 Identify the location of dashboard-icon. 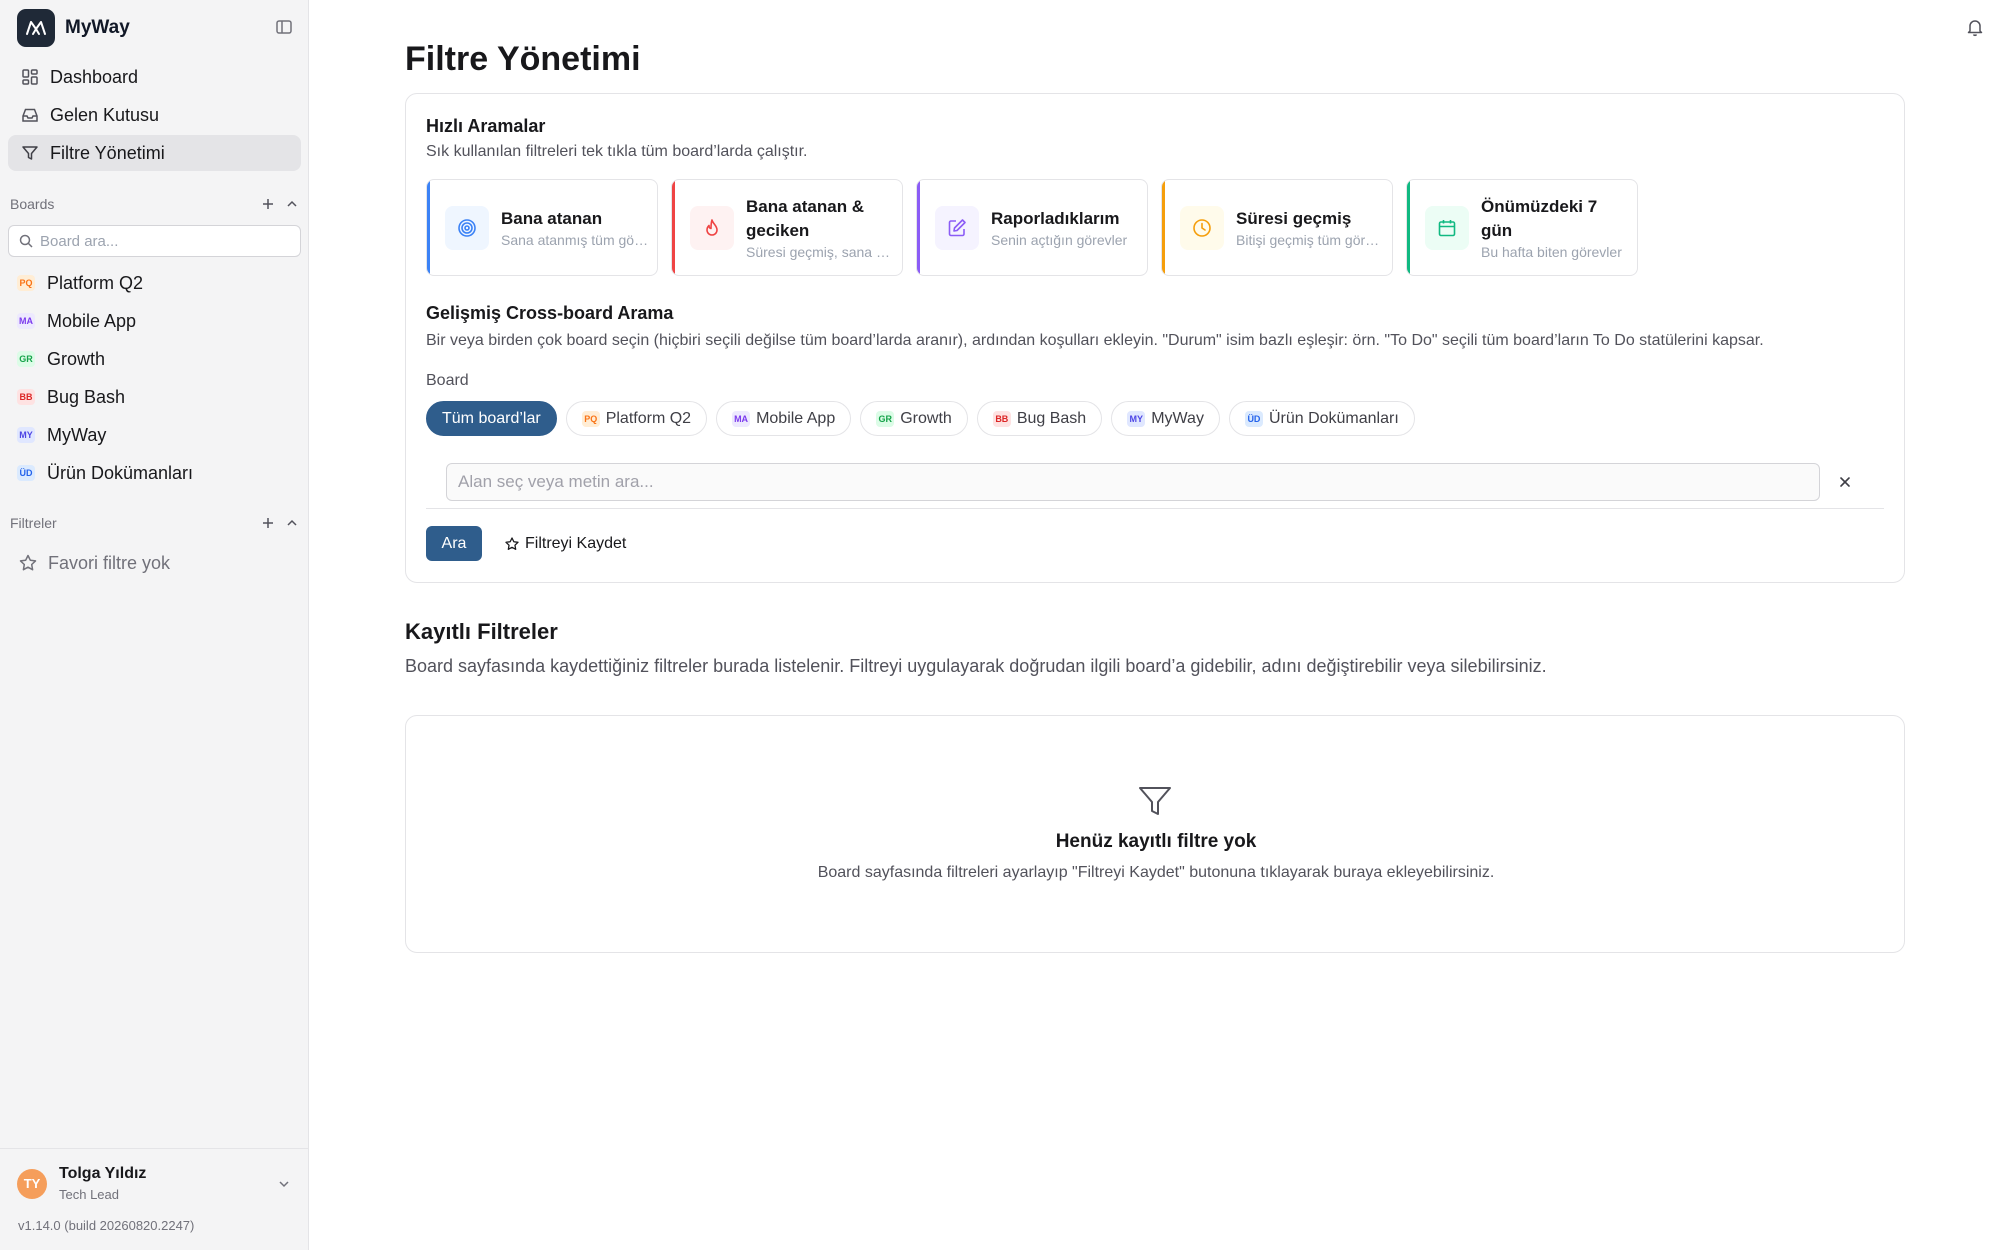
(30, 77).